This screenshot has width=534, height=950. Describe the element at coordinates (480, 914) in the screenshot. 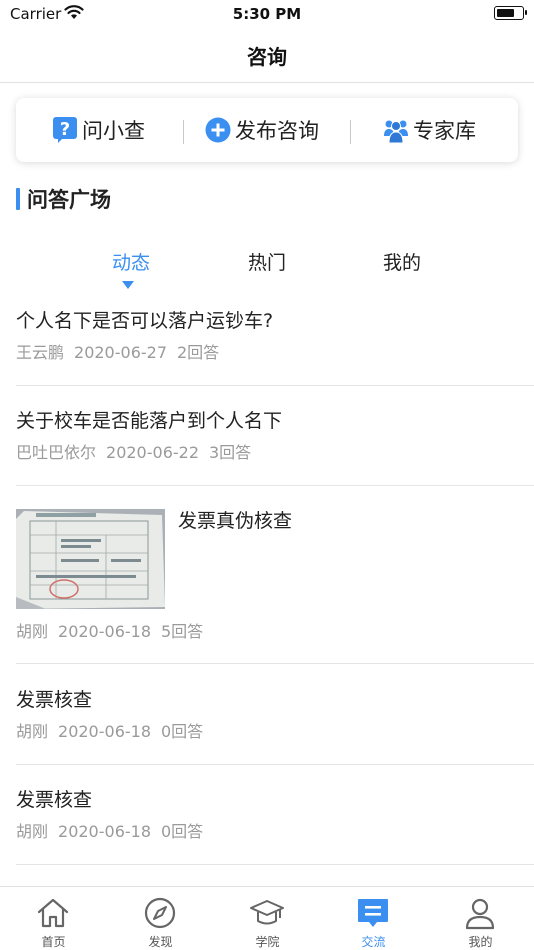

I see `person-icon` at that location.